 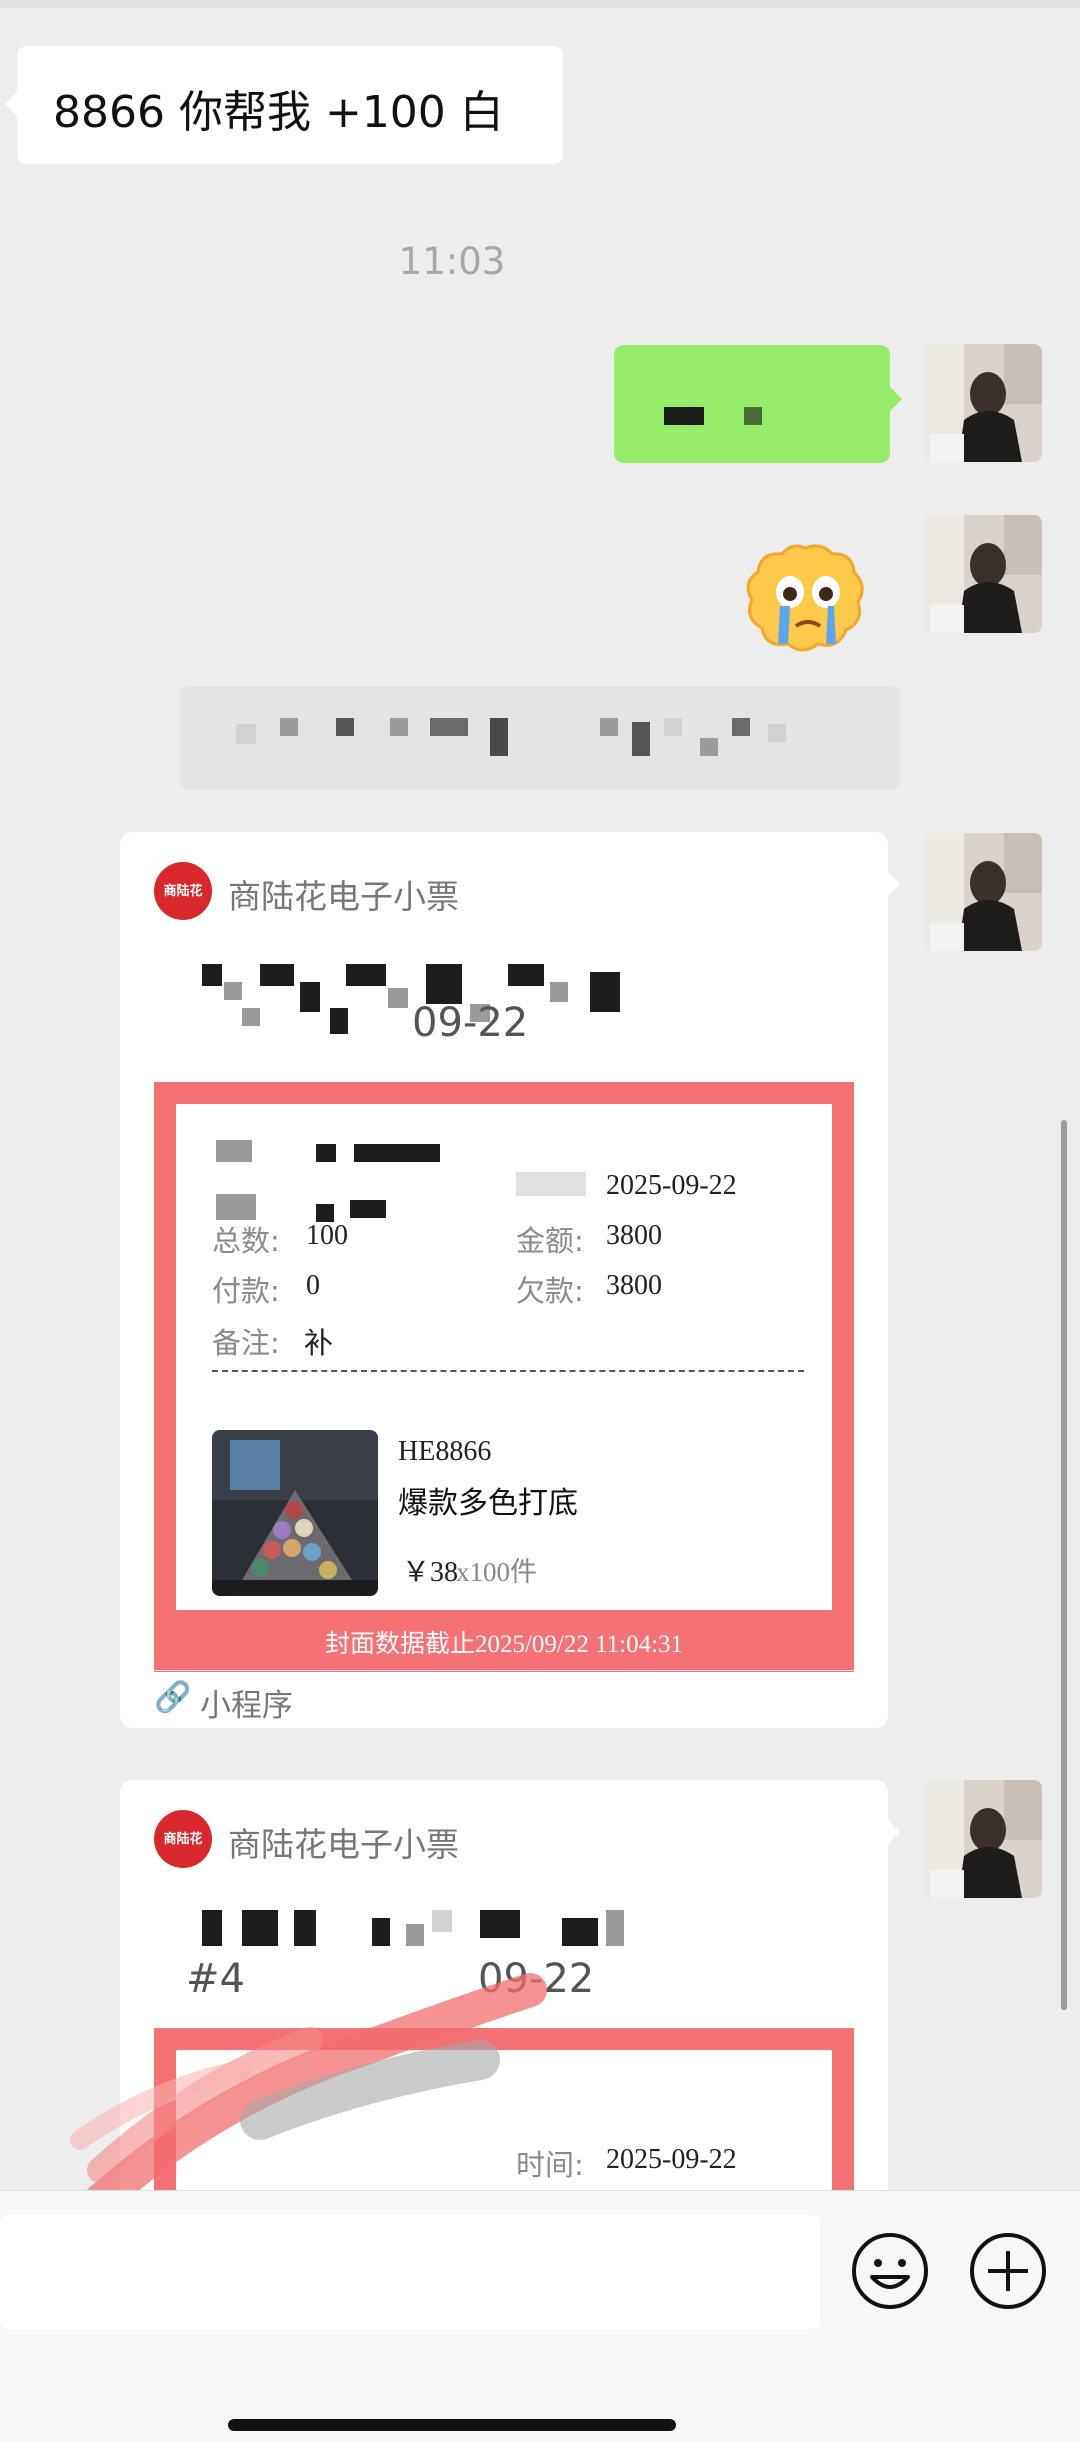 What do you see at coordinates (173, 1697) in the screenshot?
I see `mini-program-icon: 🔗` at bounding box center [173, 1697].